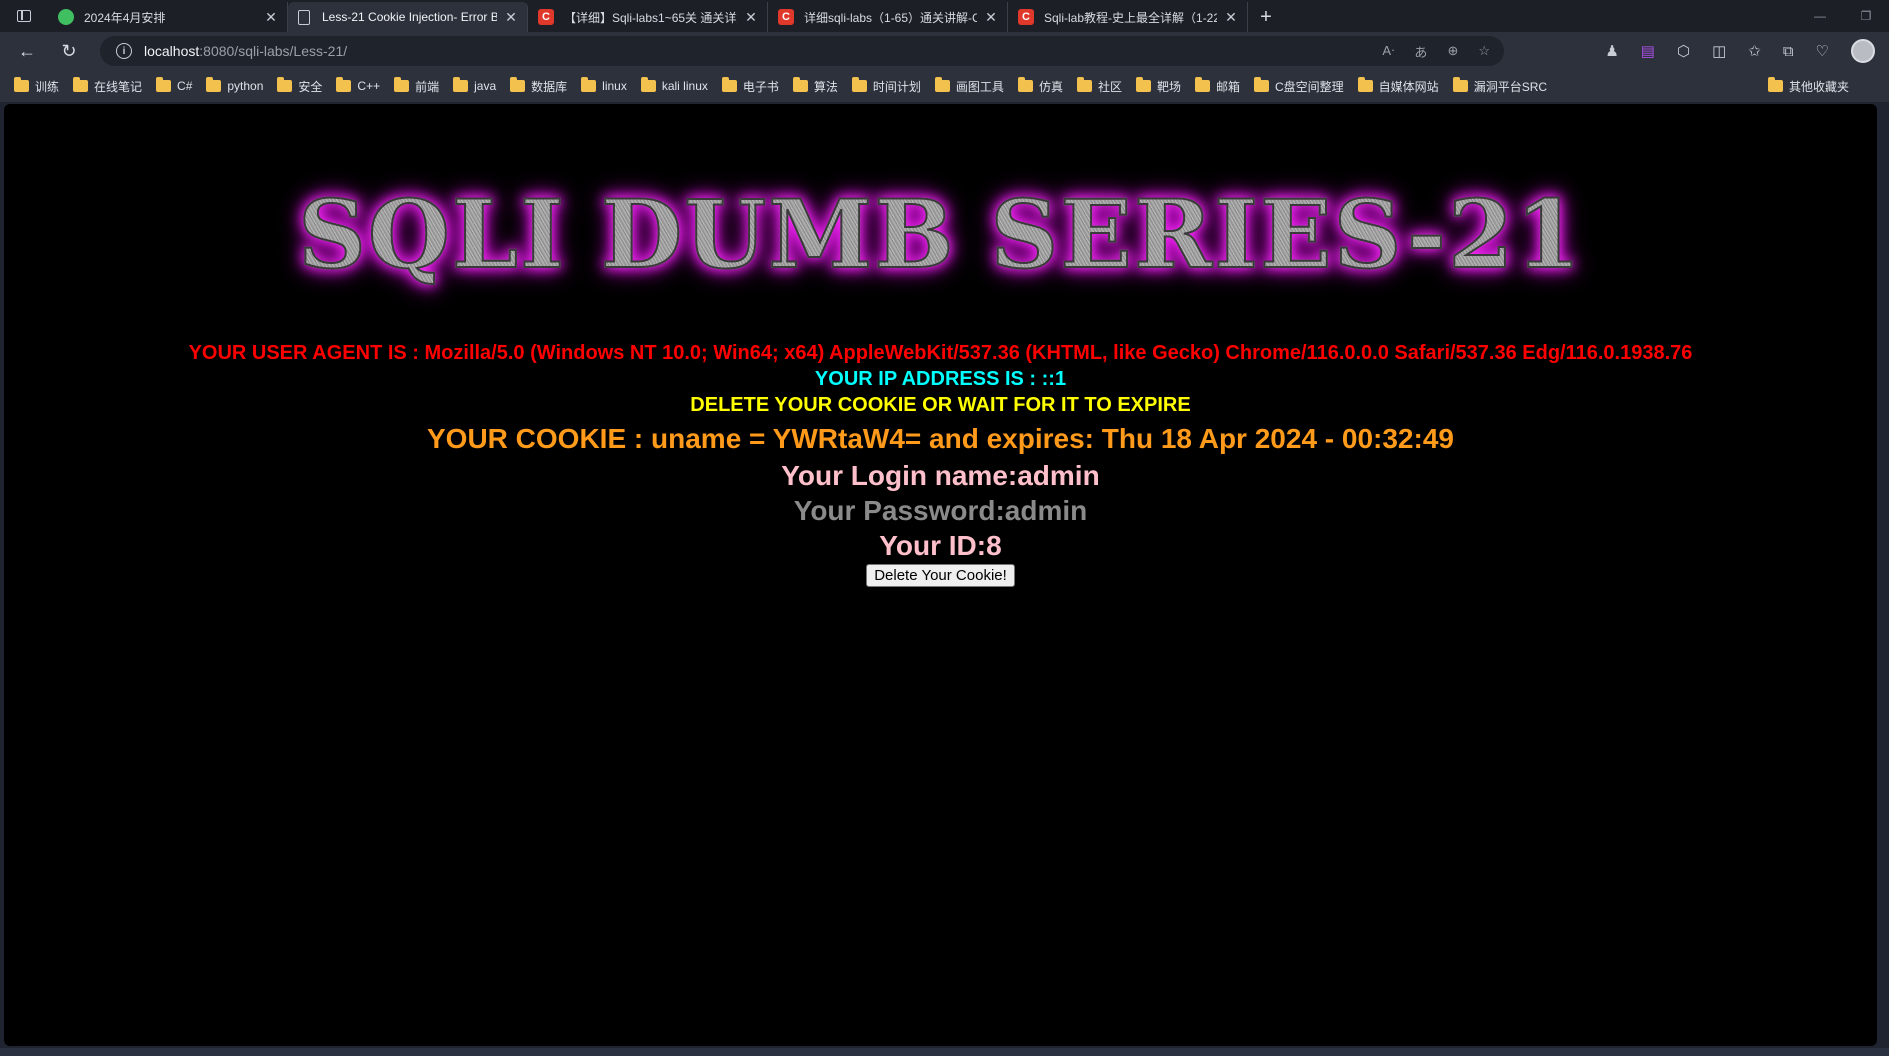  Describe the element at coordinates (1452, 51) in the screenshot. I see `zoom-icon: ⊕` at that location.